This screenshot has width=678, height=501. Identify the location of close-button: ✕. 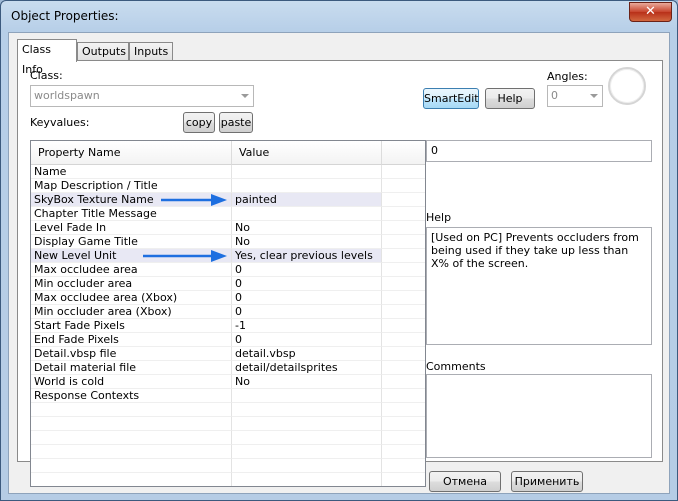
(650, 12).